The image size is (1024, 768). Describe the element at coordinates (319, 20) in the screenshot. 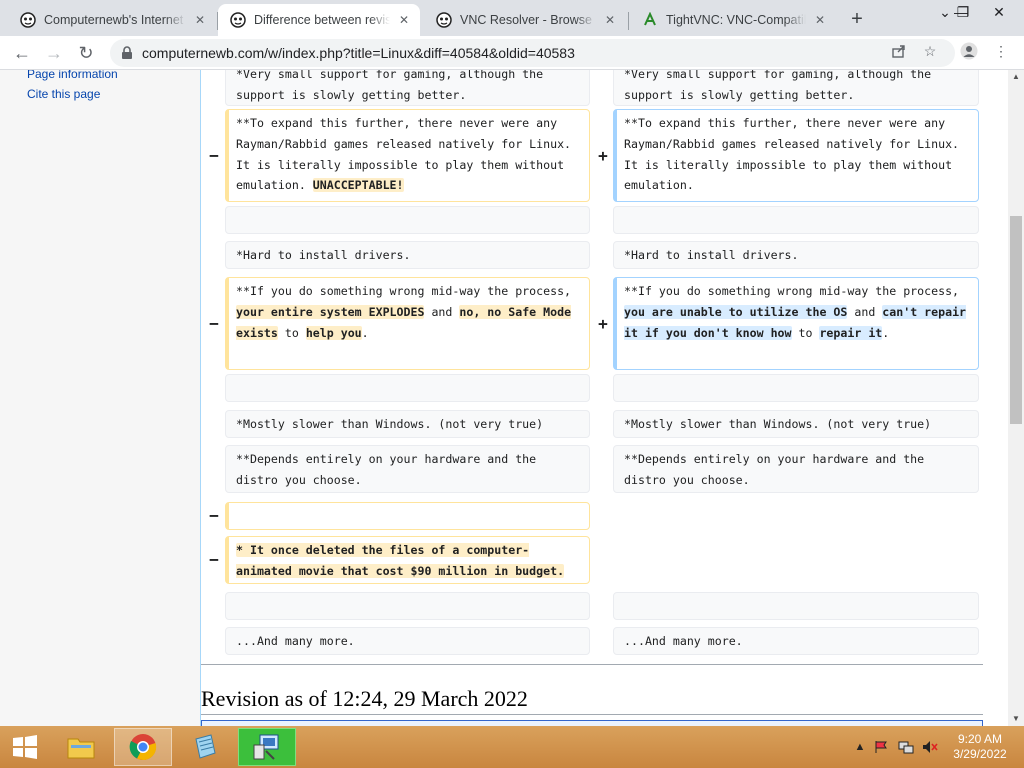

I see `tab-difference-between-revisions: Difference between revisio ✕` at that location.